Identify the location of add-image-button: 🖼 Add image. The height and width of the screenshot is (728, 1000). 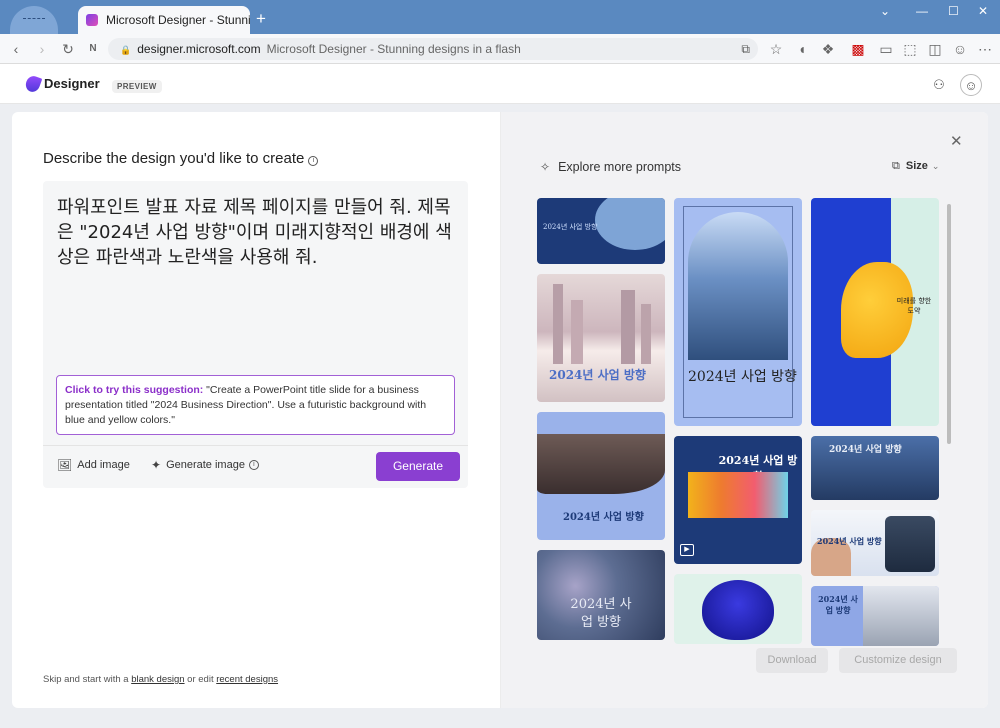
(93, 465).